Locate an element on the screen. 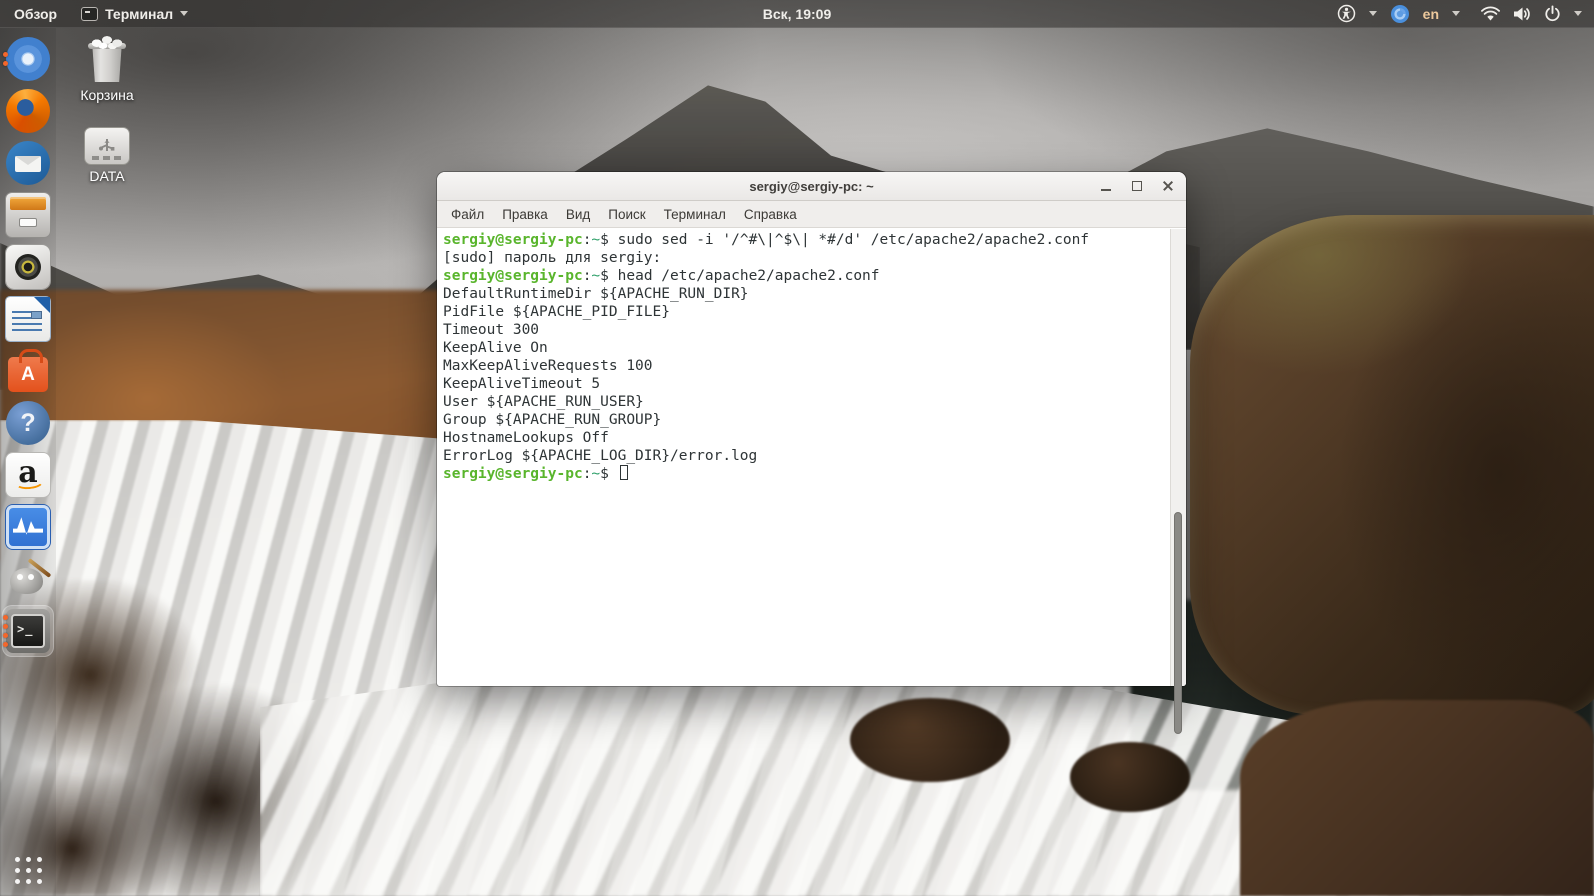 The image size is (1594, 896). terminal-icon is located at coordinates (28, 631).